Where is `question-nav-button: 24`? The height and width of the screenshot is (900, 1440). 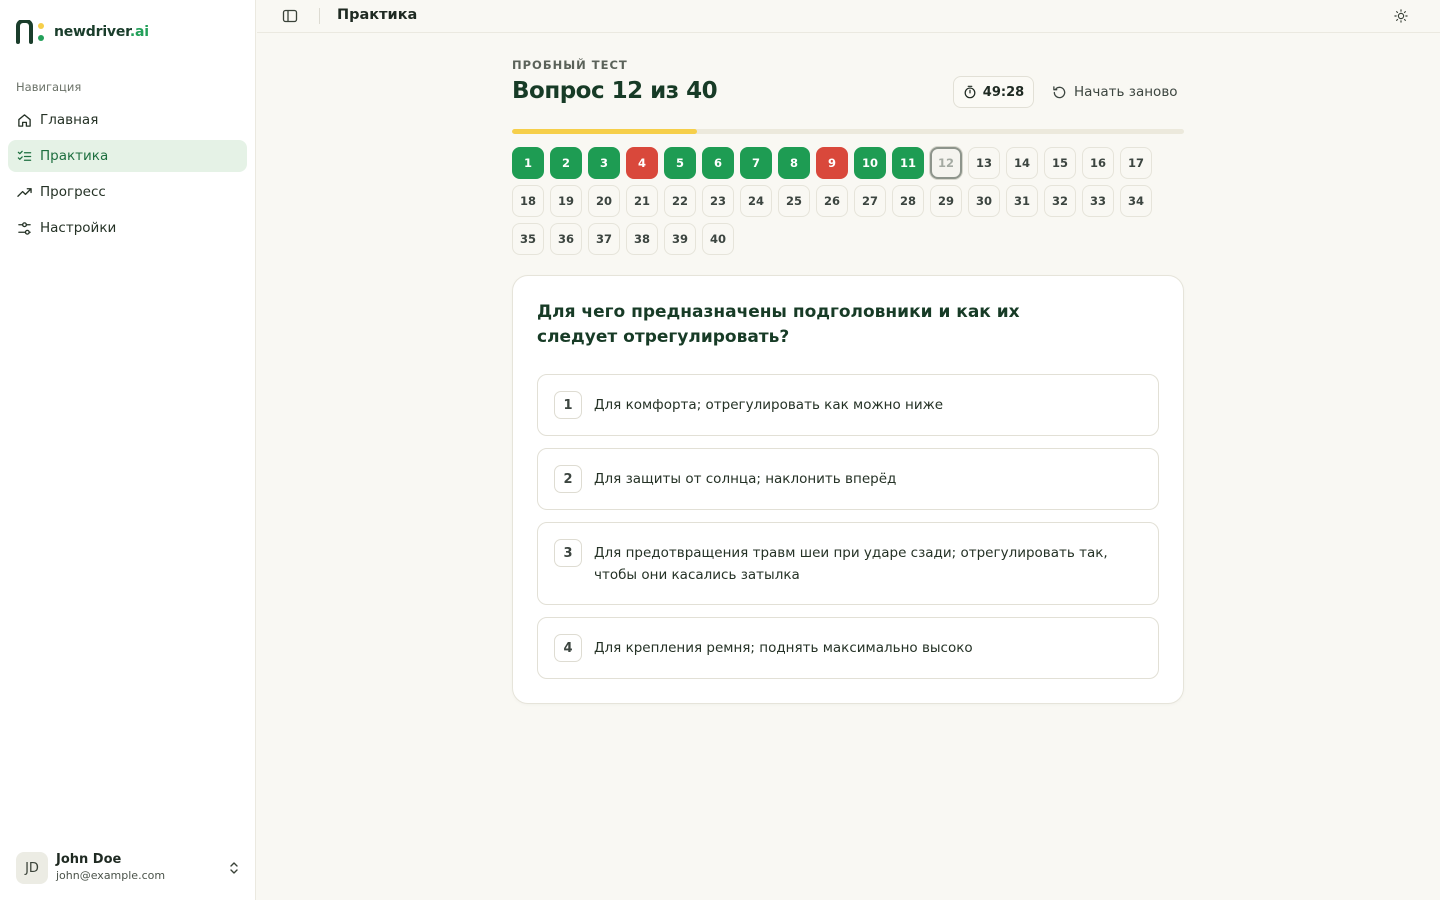
question-nav-button: 24 is located at coordinates (756, 201).